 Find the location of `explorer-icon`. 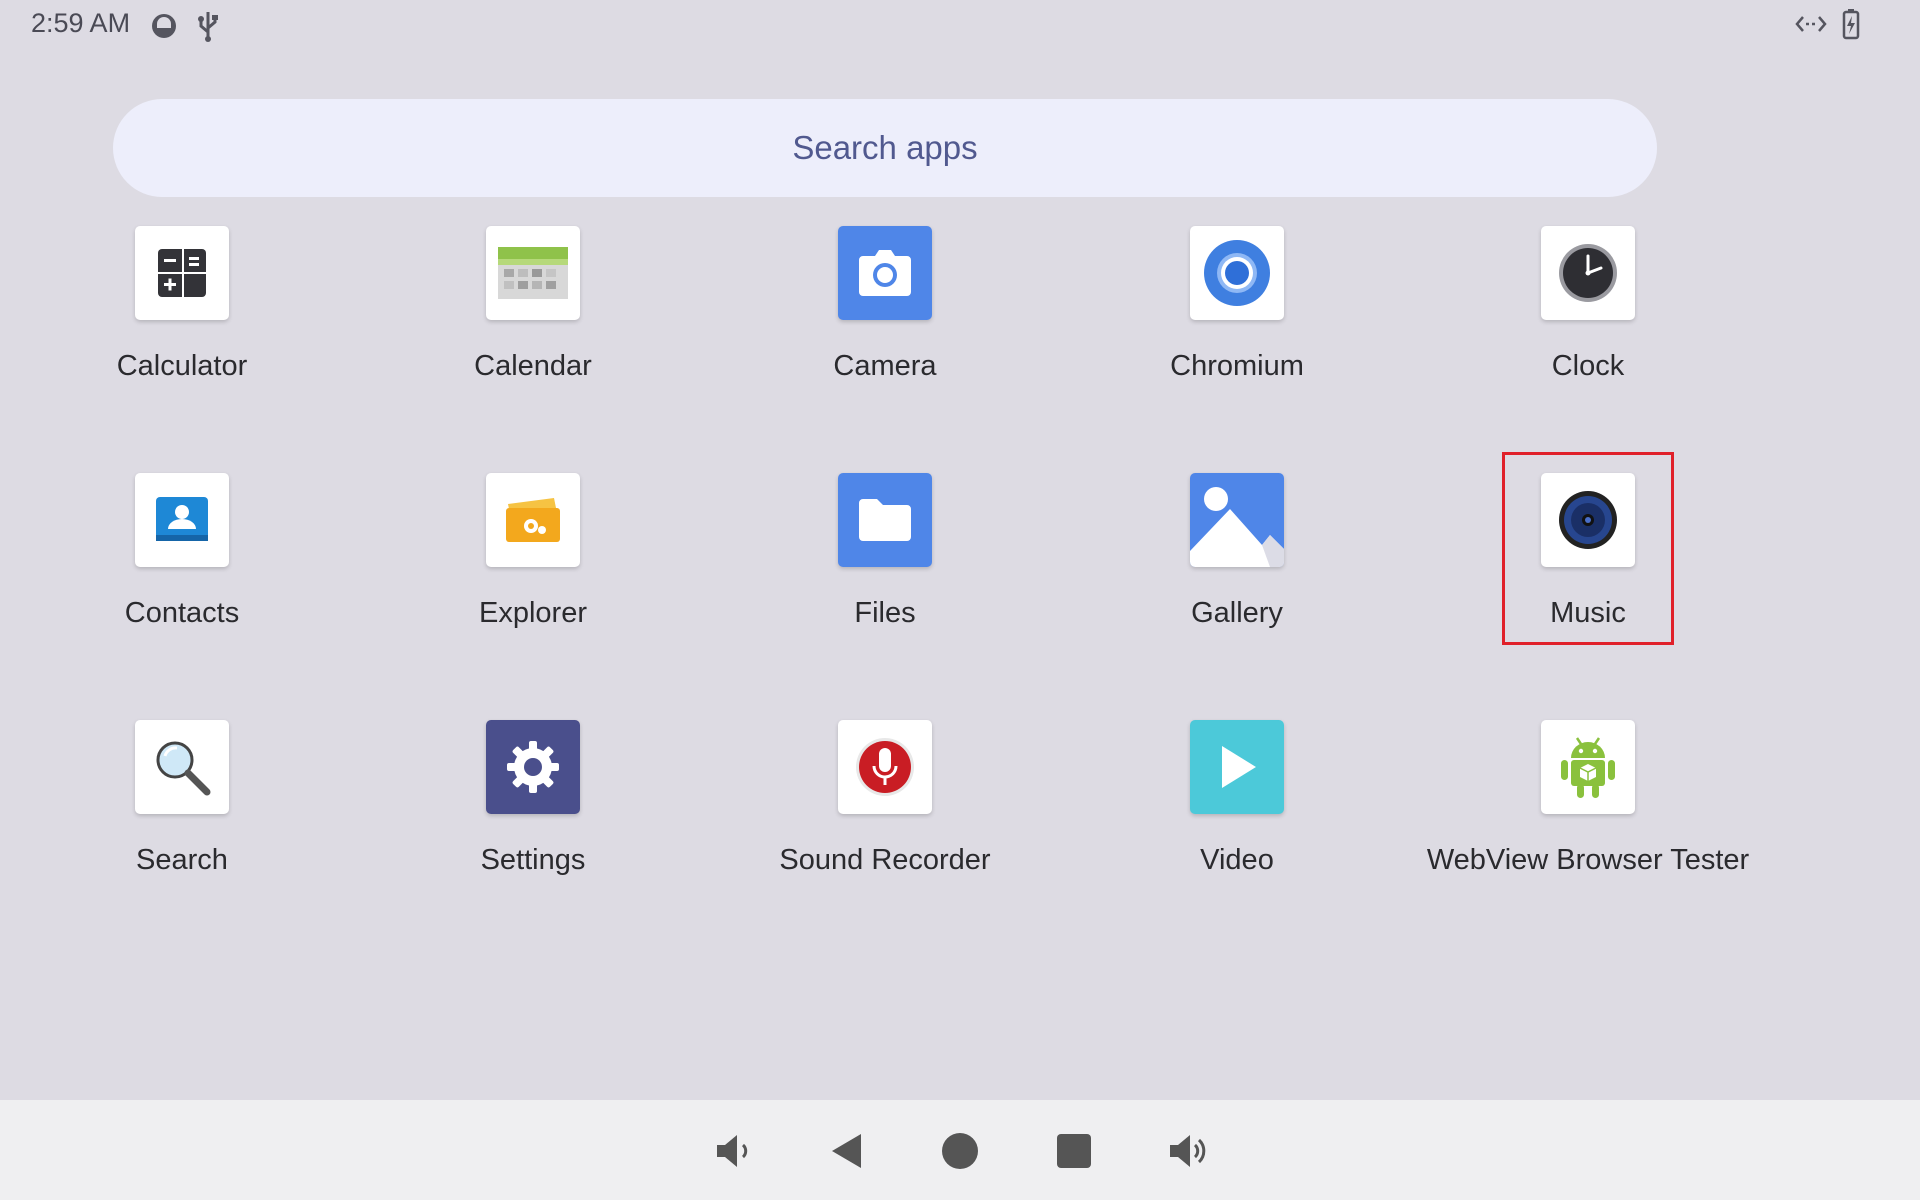

explorer-icon is located at coordinates (533, 520).